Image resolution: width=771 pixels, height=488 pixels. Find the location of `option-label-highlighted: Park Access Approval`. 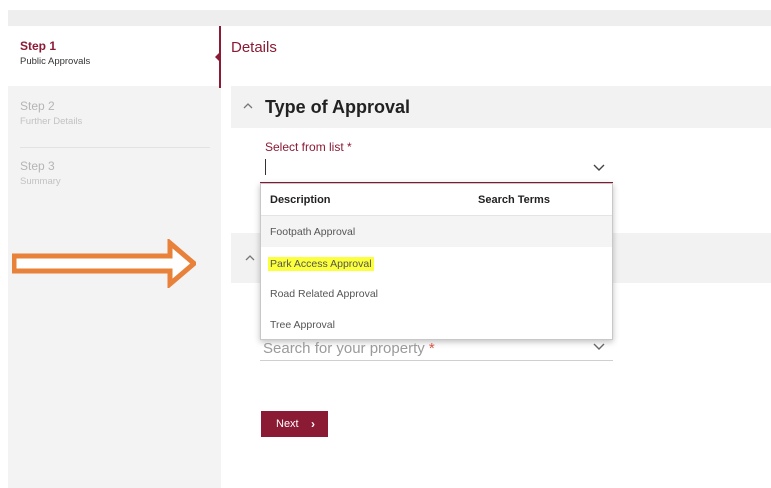

option-label-highlighted: Park Access Approval is located at coordinates (321, 264).